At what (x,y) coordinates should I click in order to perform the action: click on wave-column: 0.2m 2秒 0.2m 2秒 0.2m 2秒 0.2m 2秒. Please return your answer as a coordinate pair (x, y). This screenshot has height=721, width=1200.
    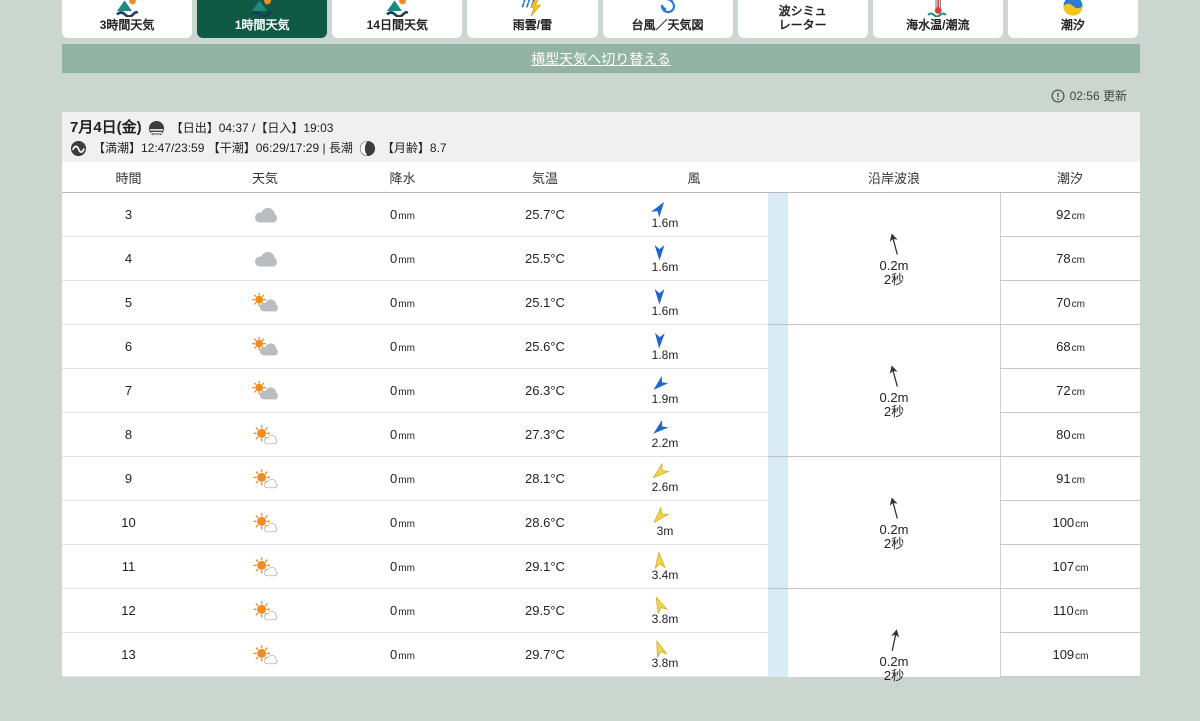
    Looking at the image, I should click on (894, 457).